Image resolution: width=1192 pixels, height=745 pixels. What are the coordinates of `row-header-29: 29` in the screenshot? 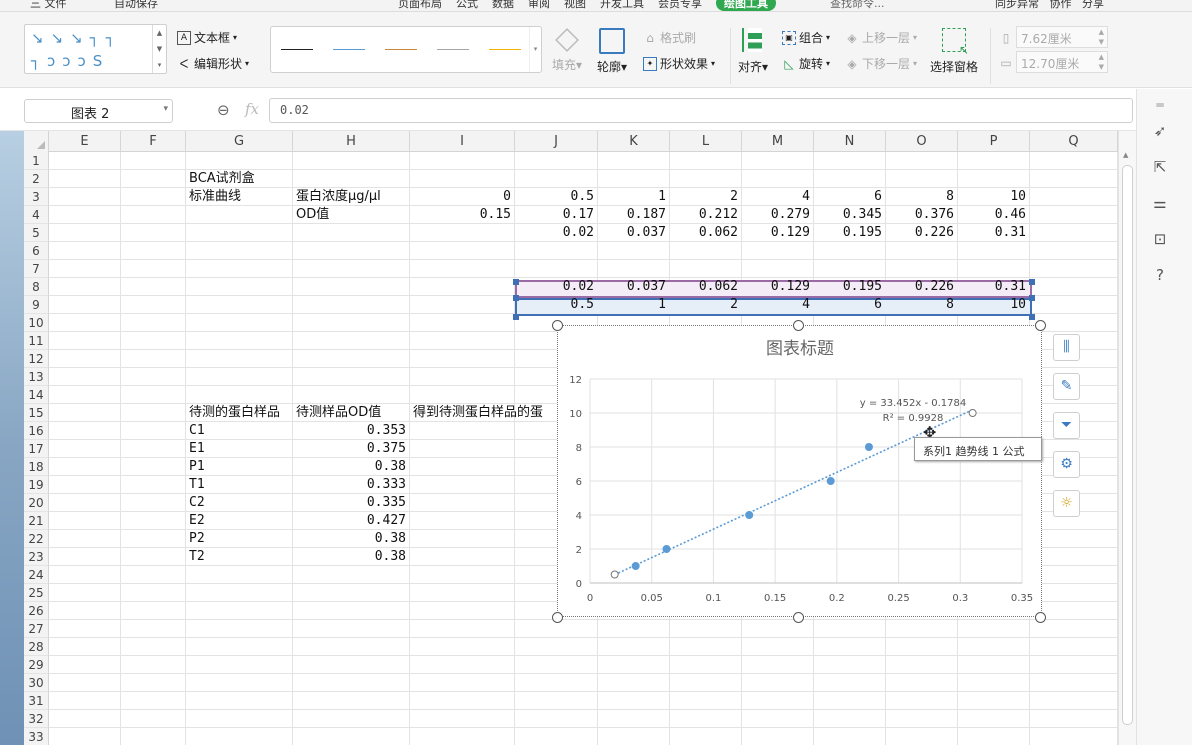 It's located at (36, 665).